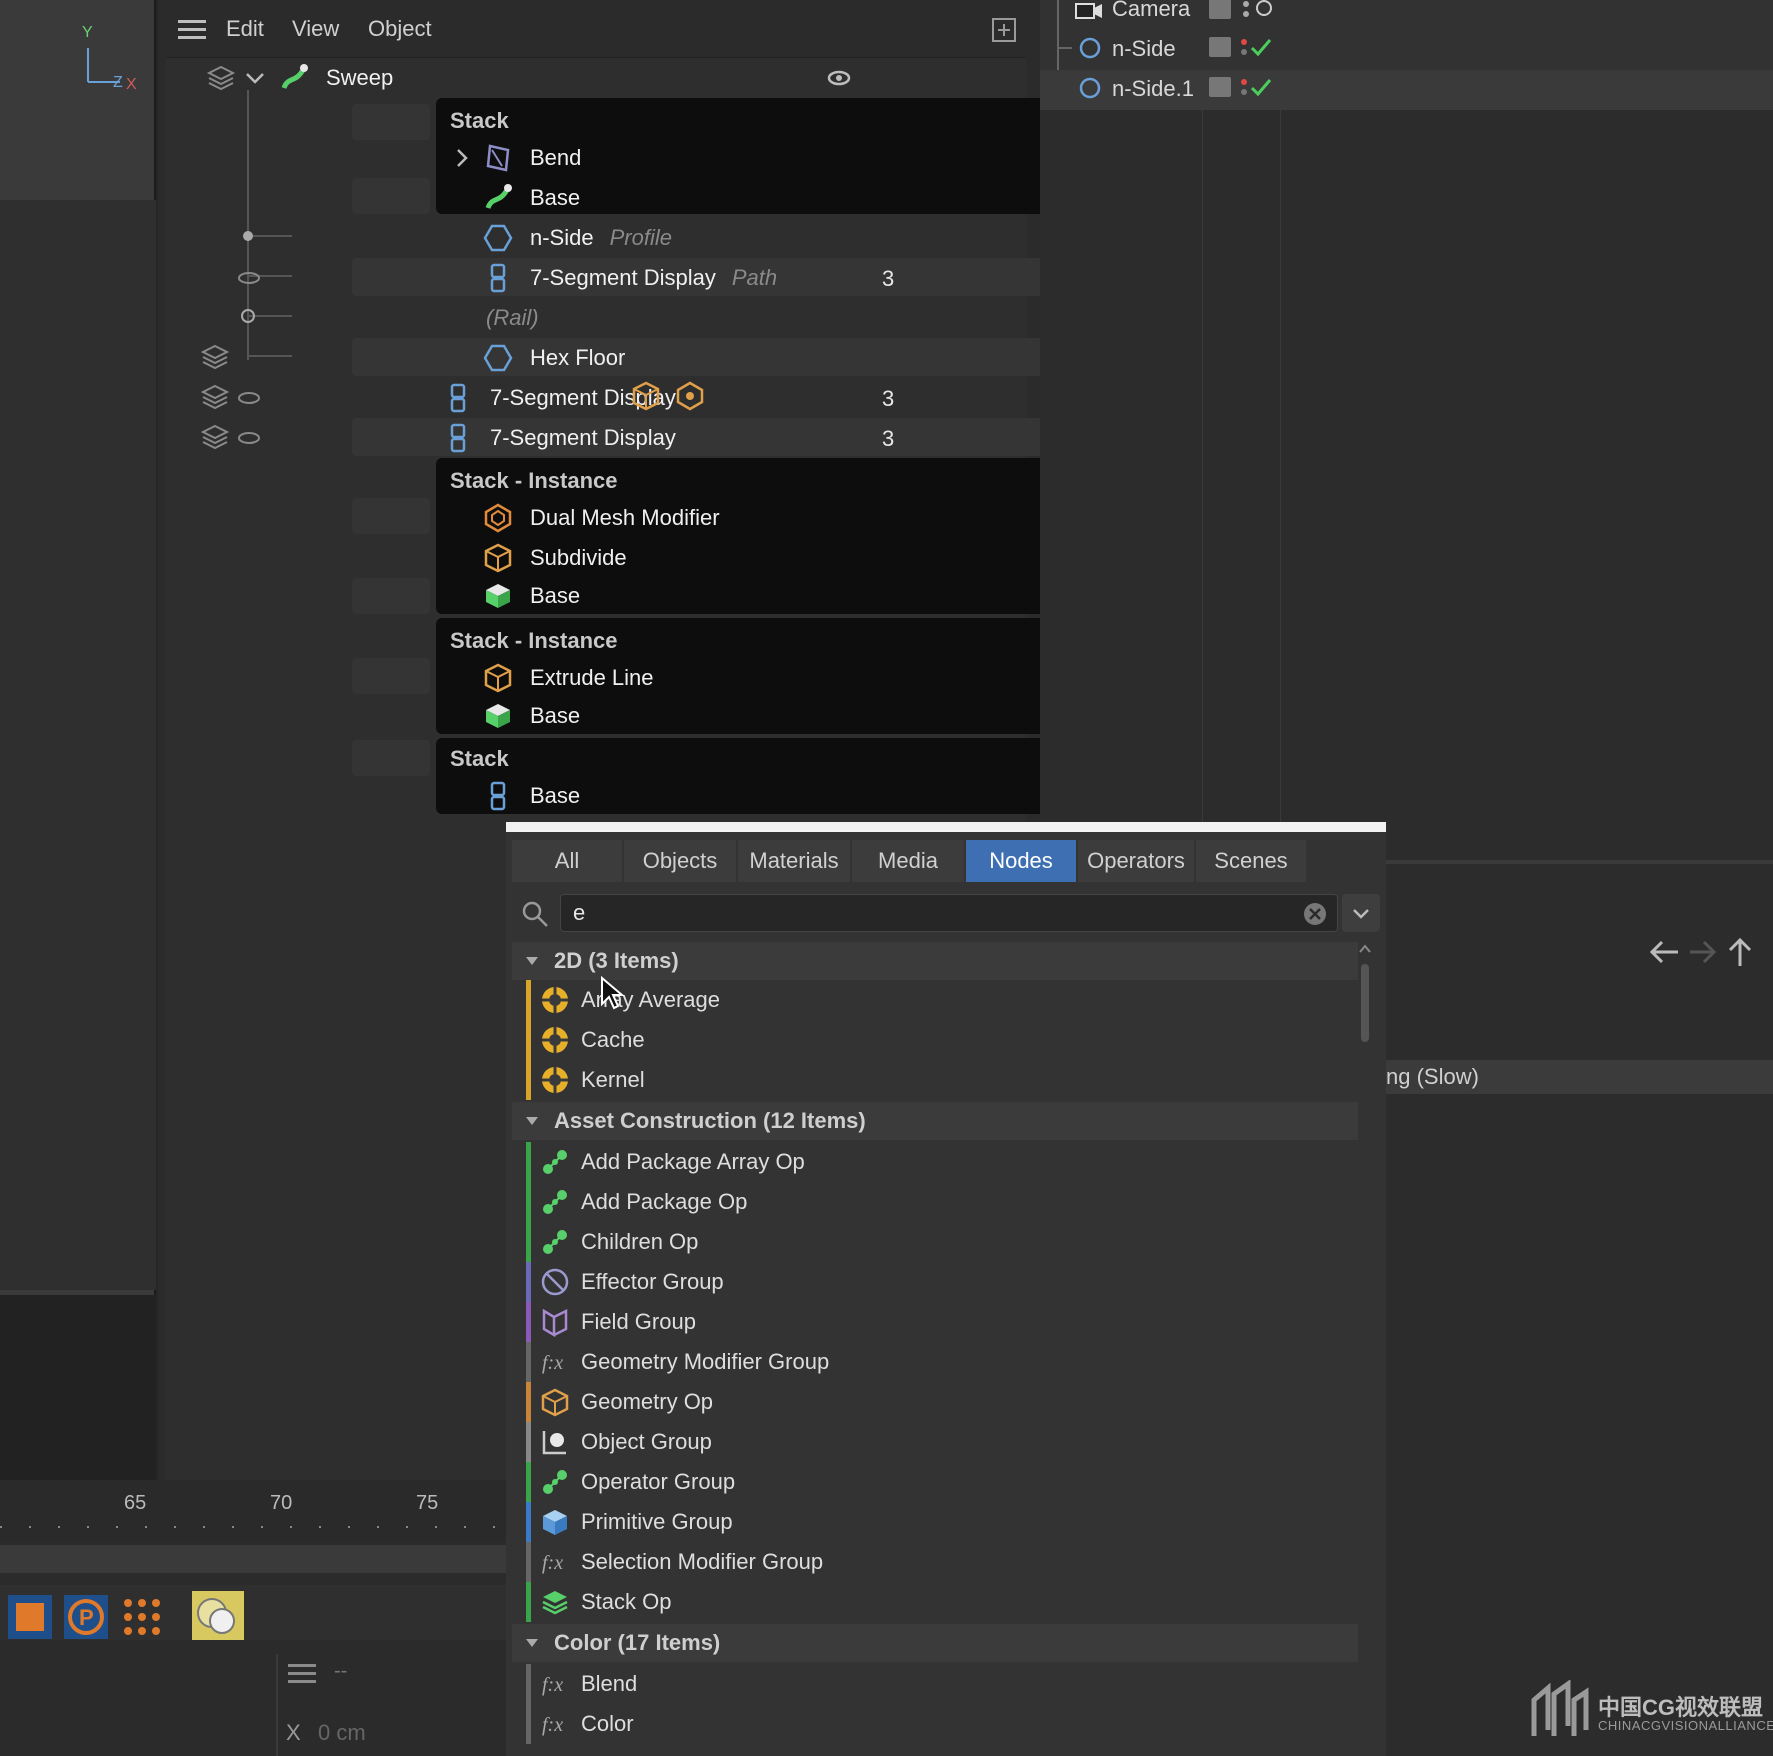  Describe the element at coordinates (1258, 11) in the screenshot. I see `target-tag-icon` at that location.